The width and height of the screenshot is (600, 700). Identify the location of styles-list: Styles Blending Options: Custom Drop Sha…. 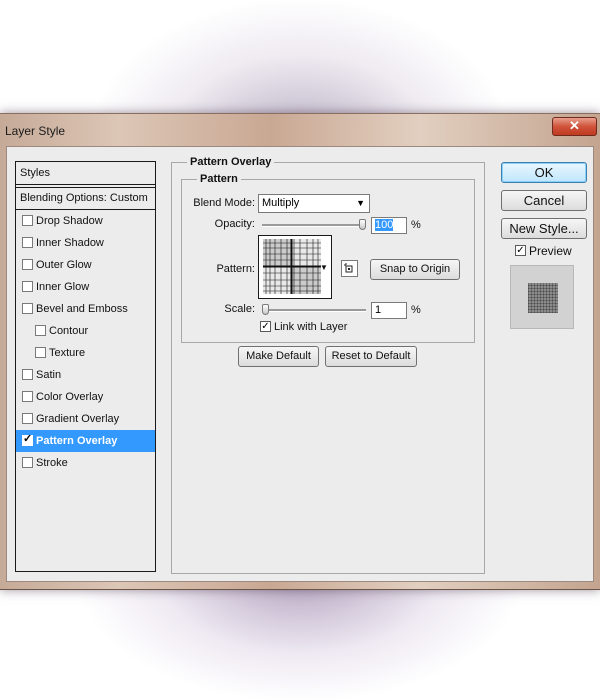
(85, 366).